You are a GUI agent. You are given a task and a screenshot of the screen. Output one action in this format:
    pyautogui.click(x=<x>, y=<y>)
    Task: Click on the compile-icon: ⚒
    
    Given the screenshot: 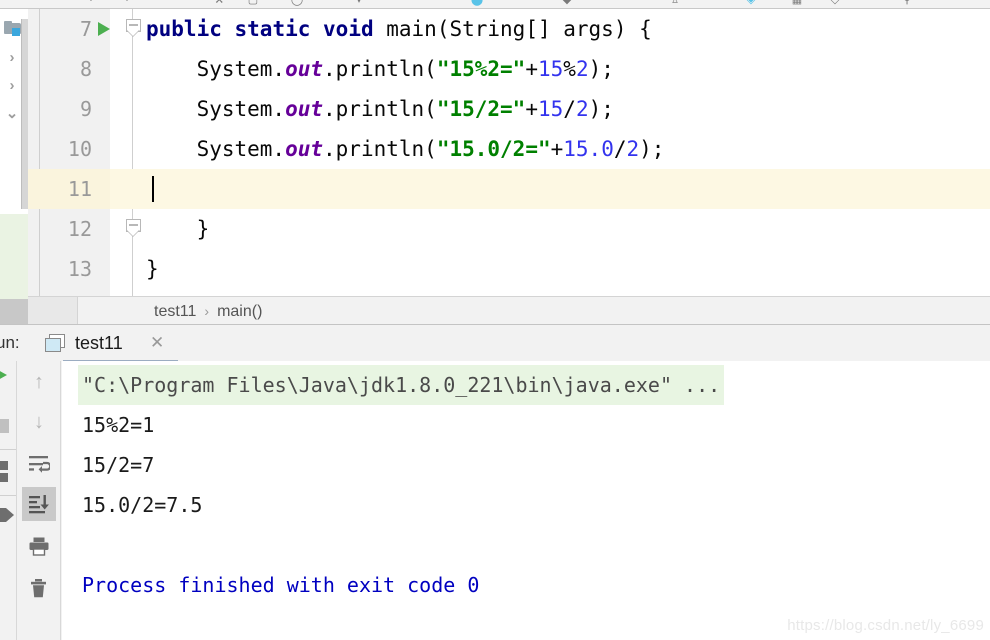 What is the action you would take?
    pyautogui.click(x=219, y=3)
    